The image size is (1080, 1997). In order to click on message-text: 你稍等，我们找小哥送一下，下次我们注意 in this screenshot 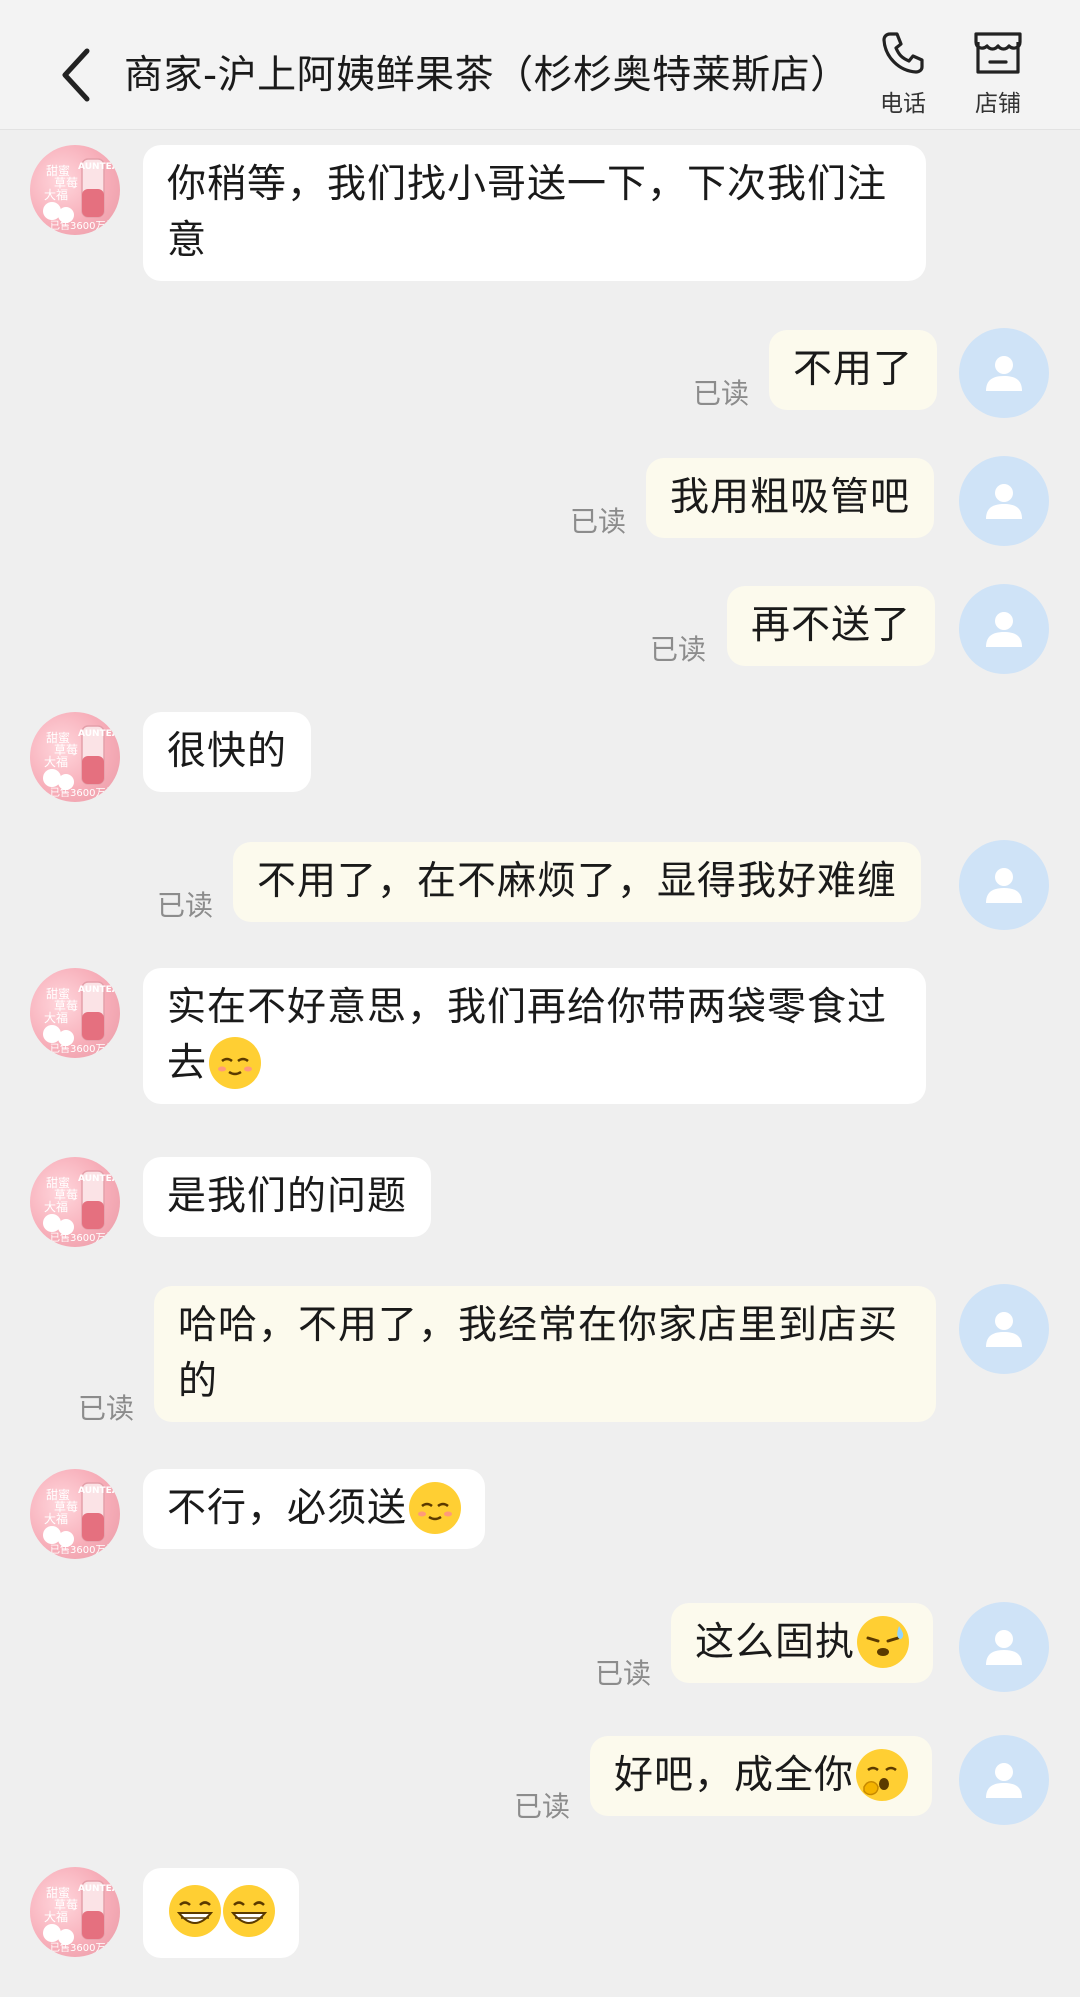, I will do `click(527, 212)`.